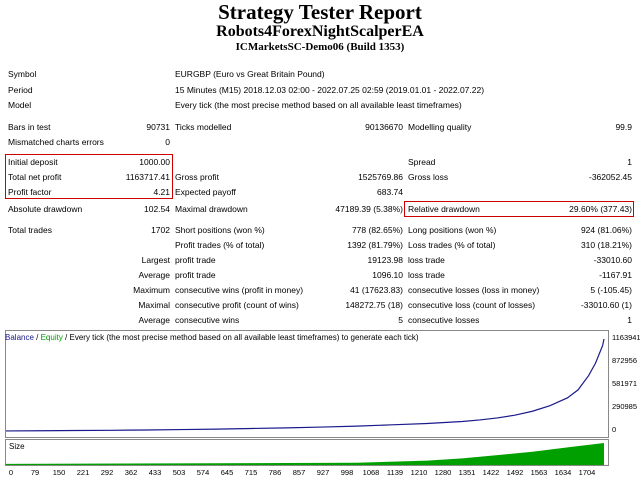 The image size is (640, 480). What do you see at coordinates (237, 305) in the screenshot?
I see `max-consec-profit-label: consecutive profit (count of wins)` at bounding box center [237, 305].